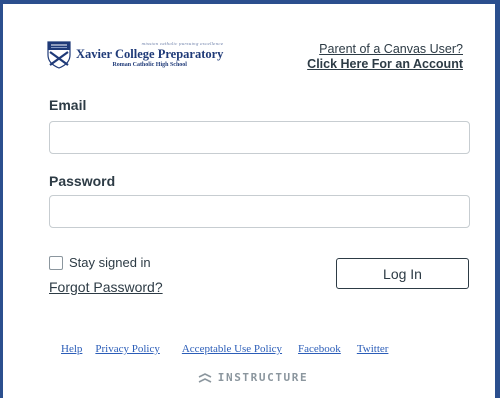 Image resolution: width=500 pixels, height=398 pixels. I want to click on parent-link-action: Click Here For an Account, so click(385, 64).